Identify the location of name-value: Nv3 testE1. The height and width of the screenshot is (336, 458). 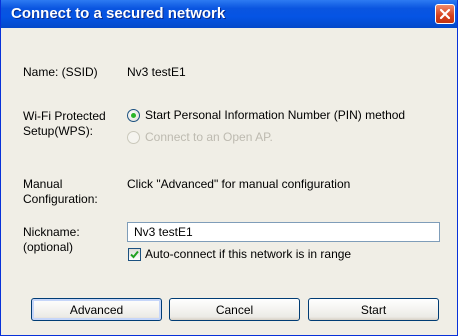
(156, 72).